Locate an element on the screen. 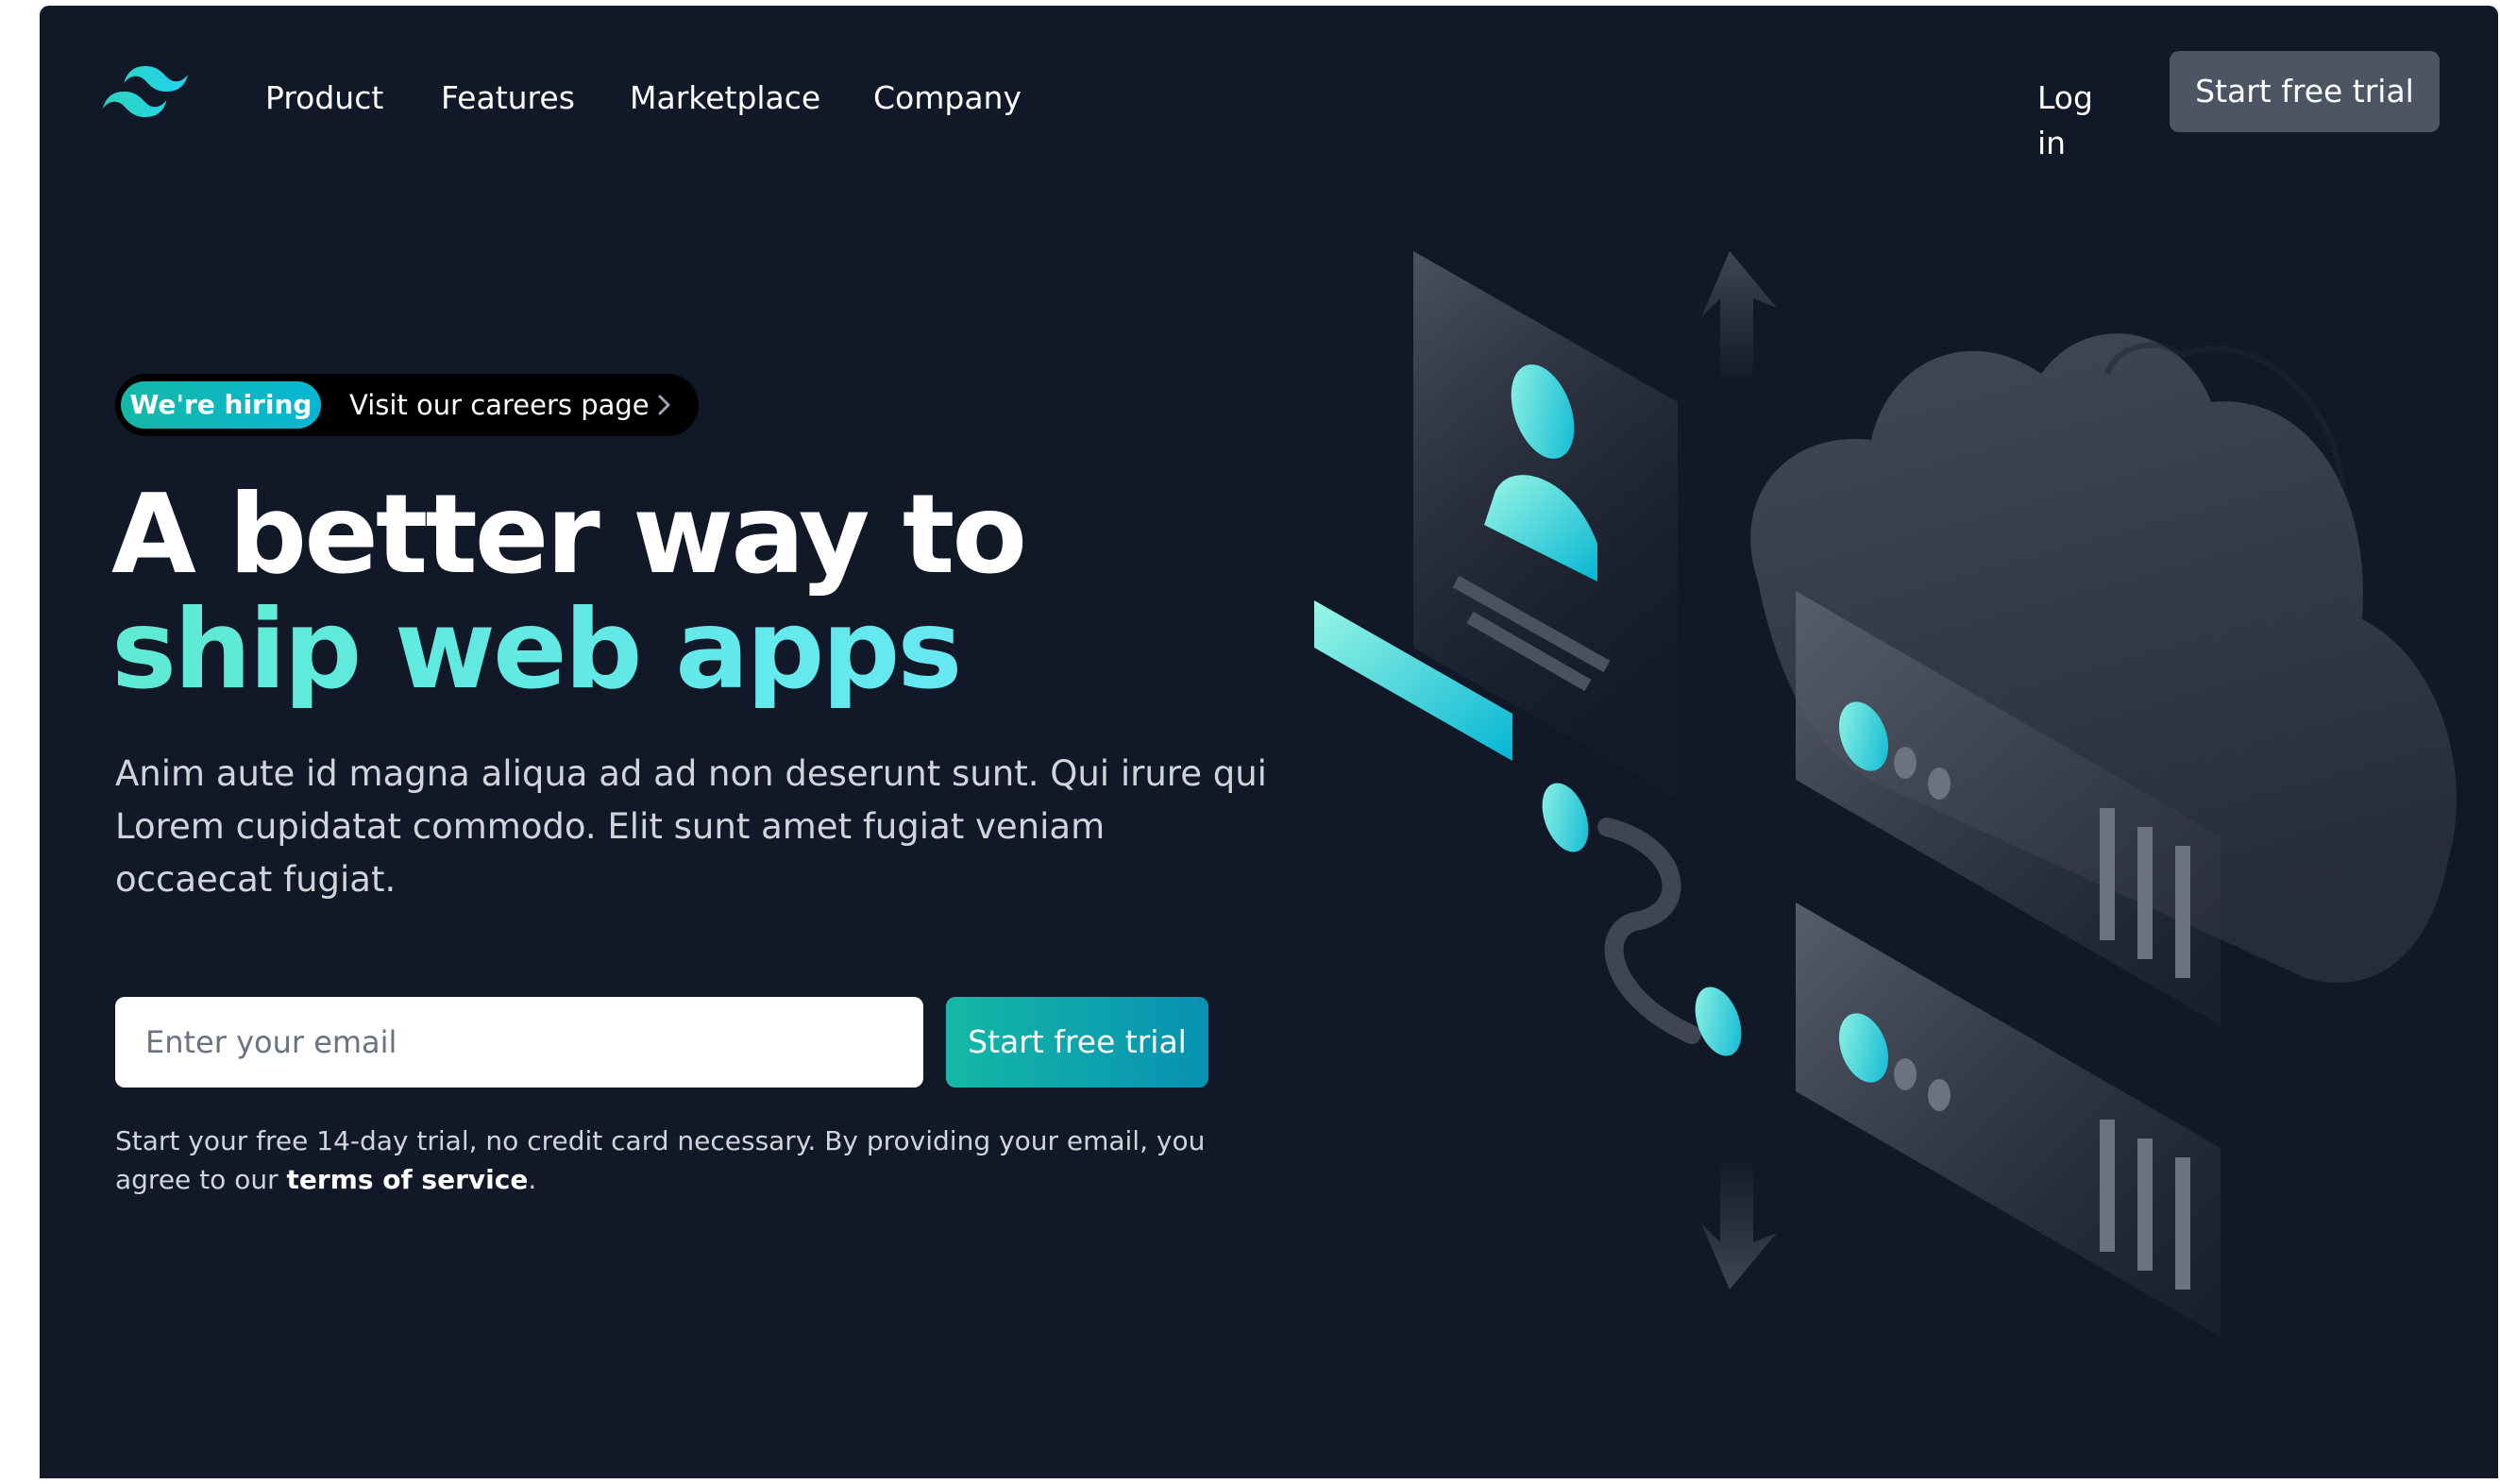 This screenshot has height=1484, width=2500. login-link: Log in is located at coordinates (2080, 118).